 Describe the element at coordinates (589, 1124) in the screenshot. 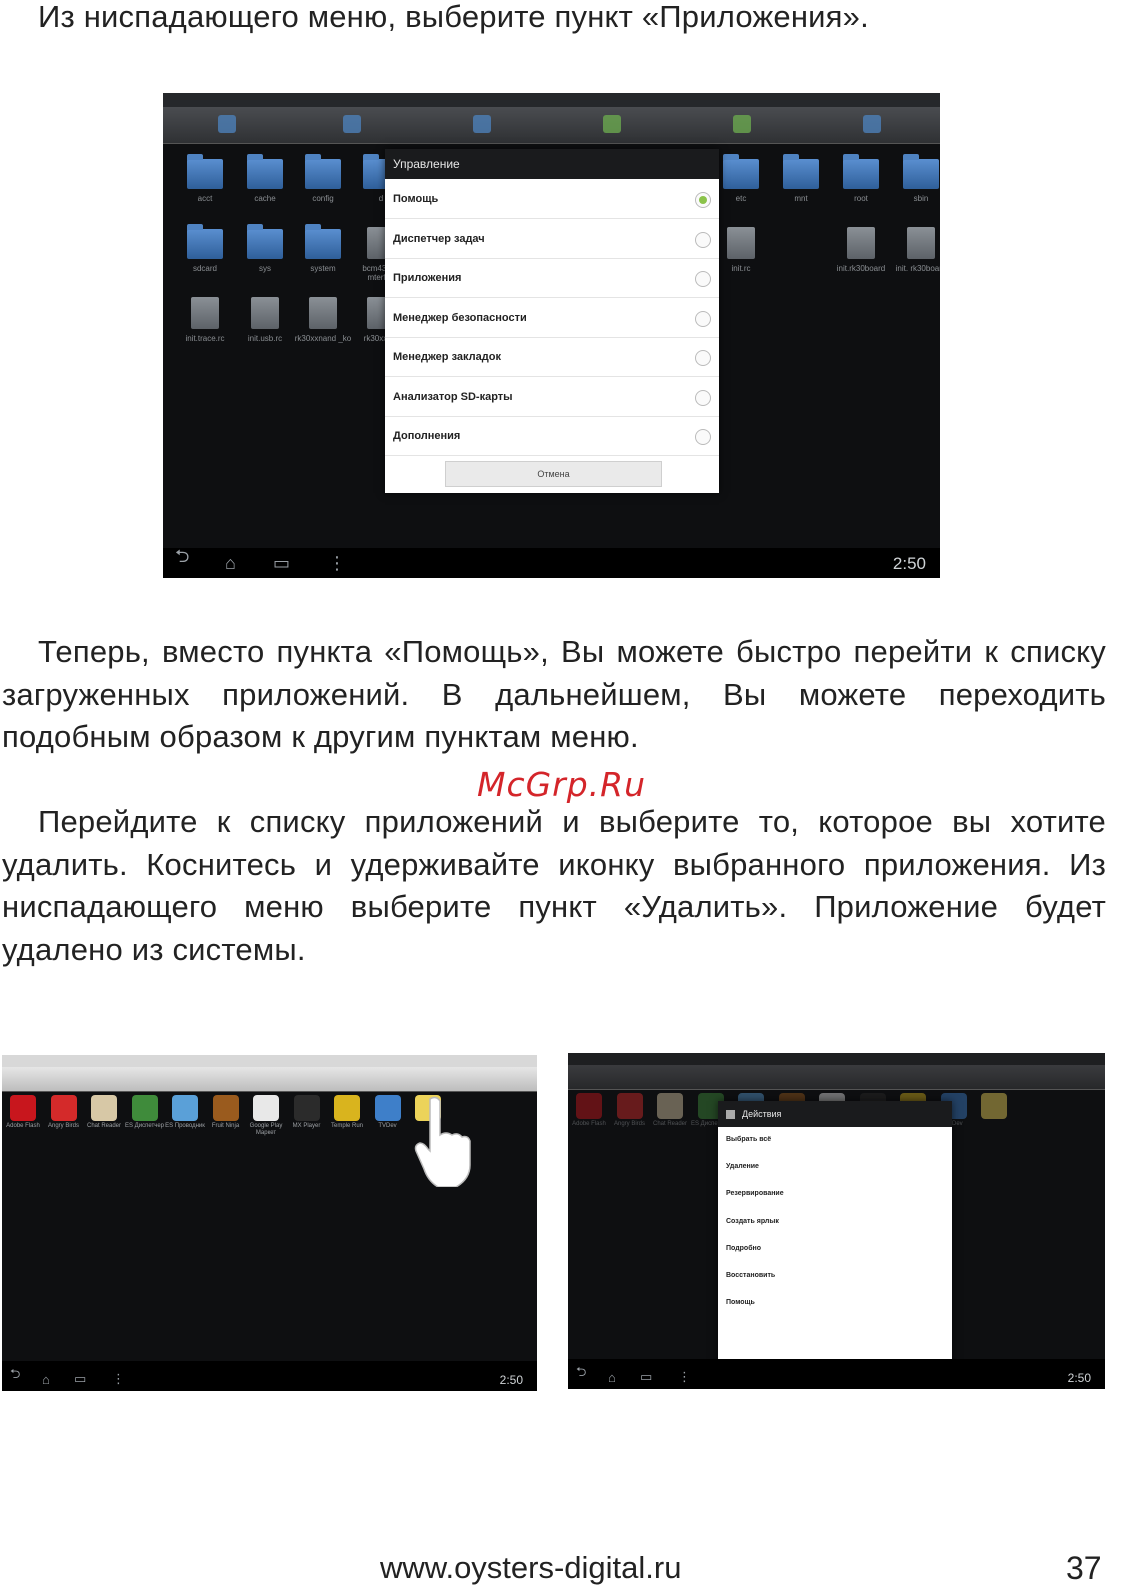

I see `app-label: Adobe Flash` at that location.